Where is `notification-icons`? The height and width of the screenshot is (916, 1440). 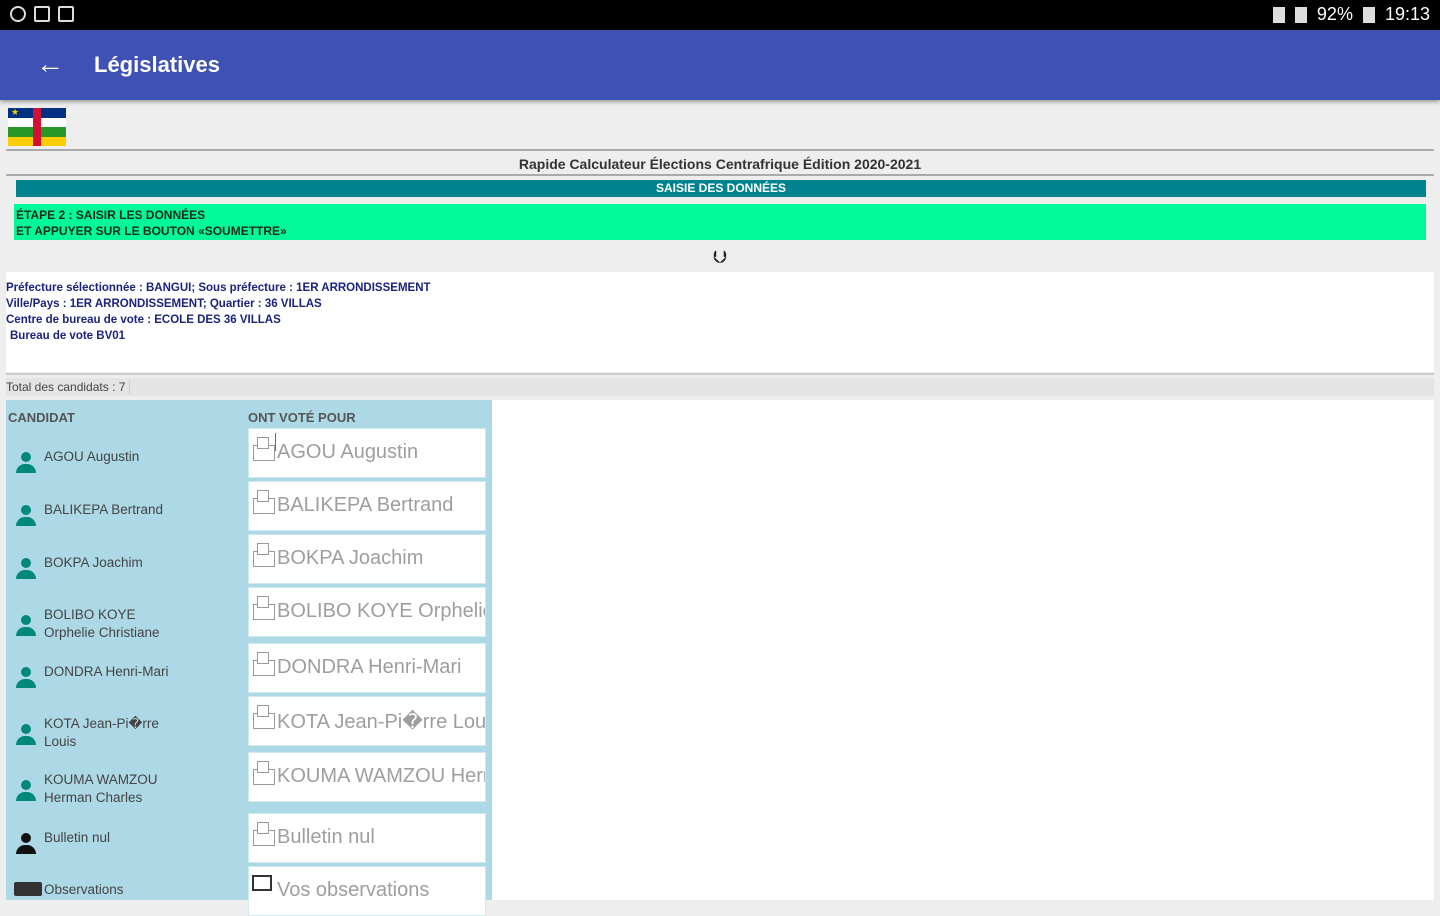 notification-icons is located at coordinates (42, 14).